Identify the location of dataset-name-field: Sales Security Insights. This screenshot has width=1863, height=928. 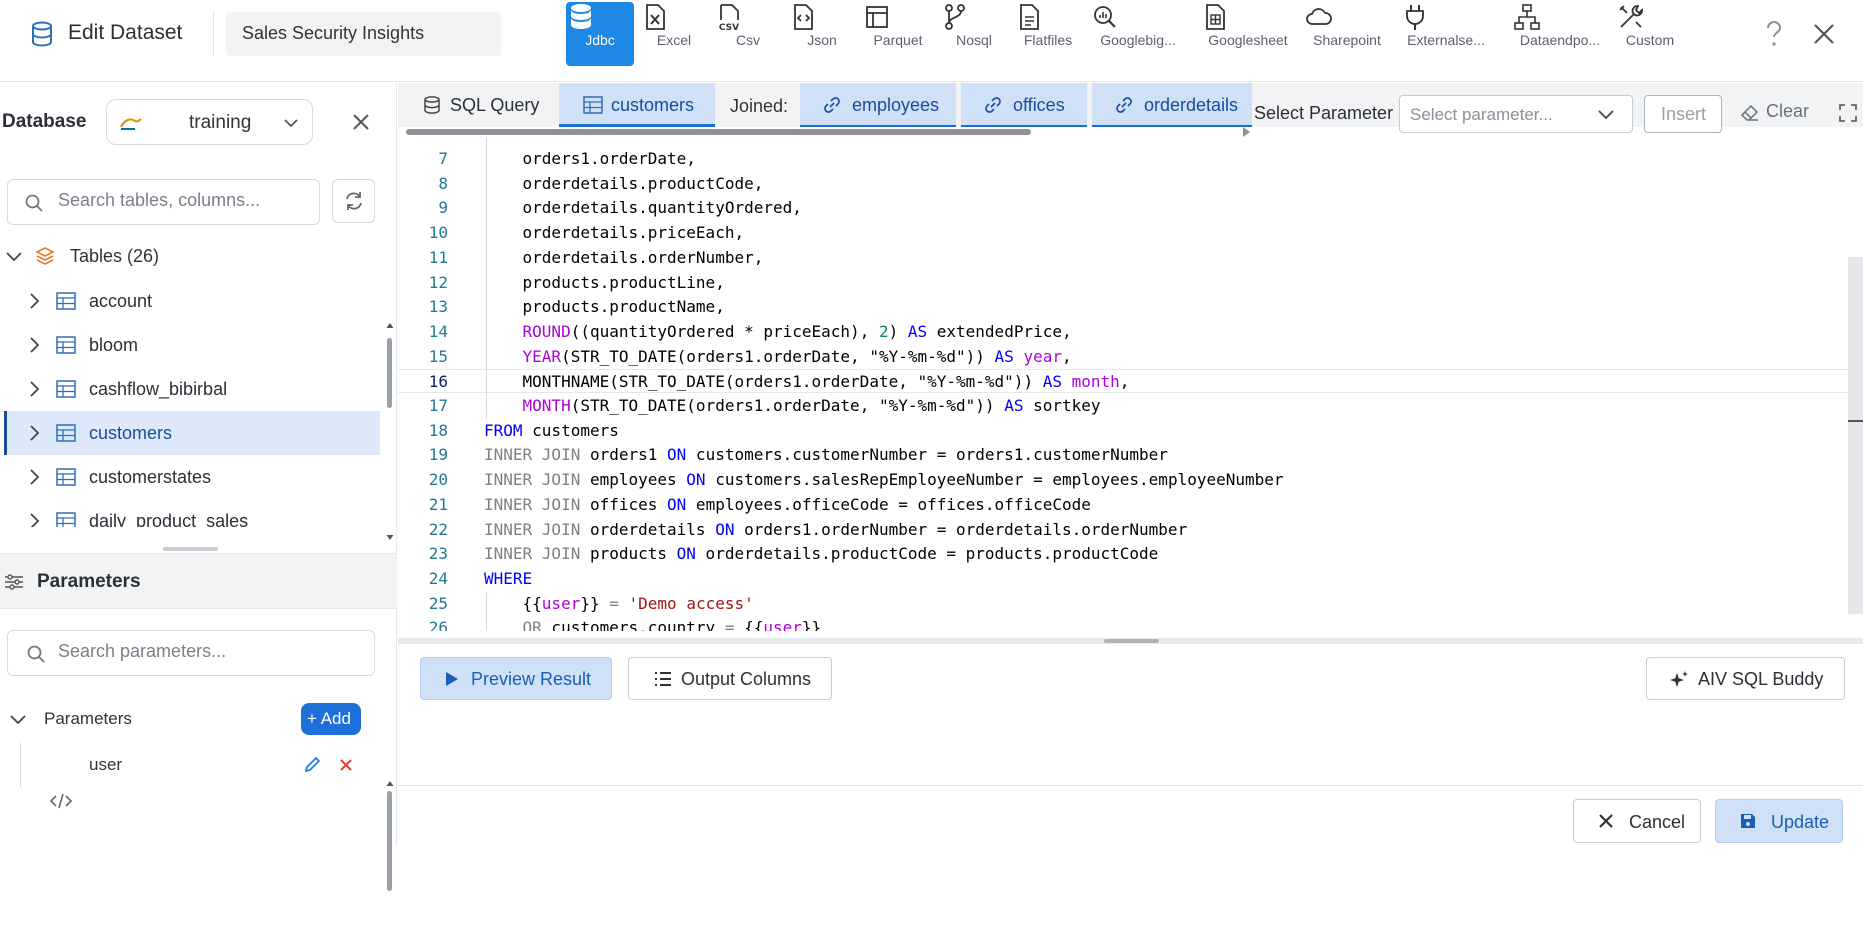
(363, 34).